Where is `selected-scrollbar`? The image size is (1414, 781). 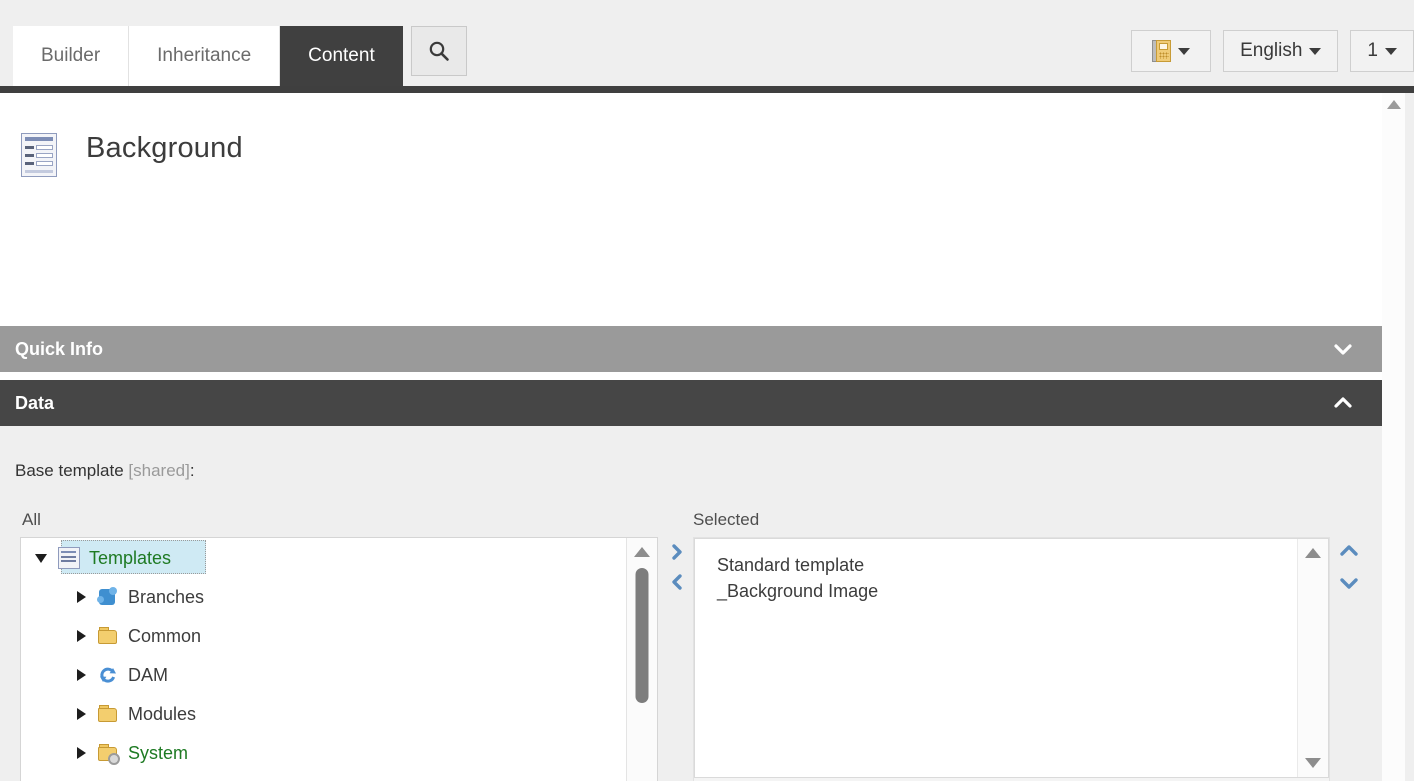
selected-scrollbar is located at coordinates (1312, 658).